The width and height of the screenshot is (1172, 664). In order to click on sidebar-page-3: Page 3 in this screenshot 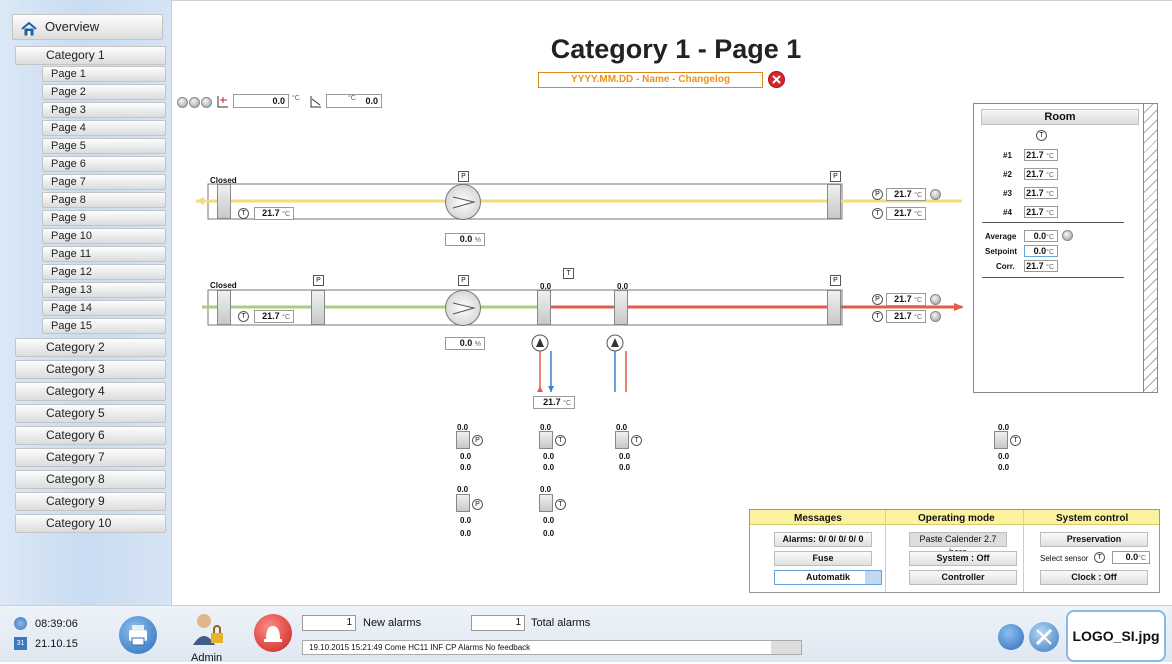, I will do `click(104, 110)`.